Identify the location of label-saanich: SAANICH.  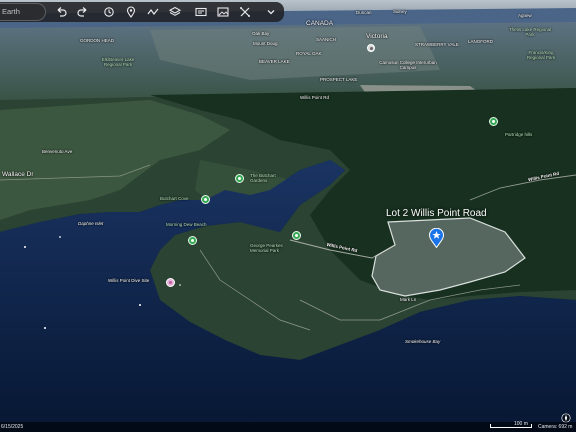
(326, 39).